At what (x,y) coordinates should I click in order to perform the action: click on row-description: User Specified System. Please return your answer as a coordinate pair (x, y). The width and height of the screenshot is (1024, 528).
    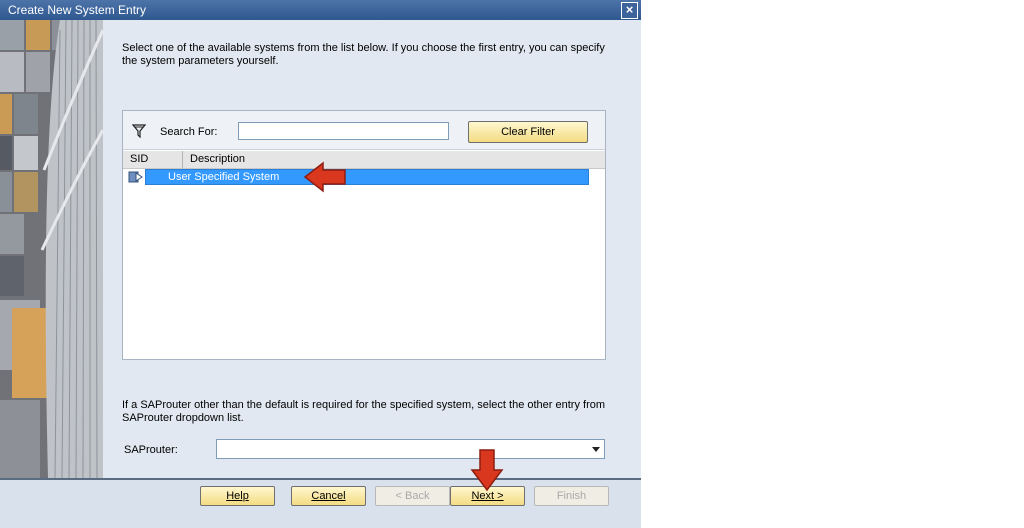
    Looking at the image, I should click on (224, 177).